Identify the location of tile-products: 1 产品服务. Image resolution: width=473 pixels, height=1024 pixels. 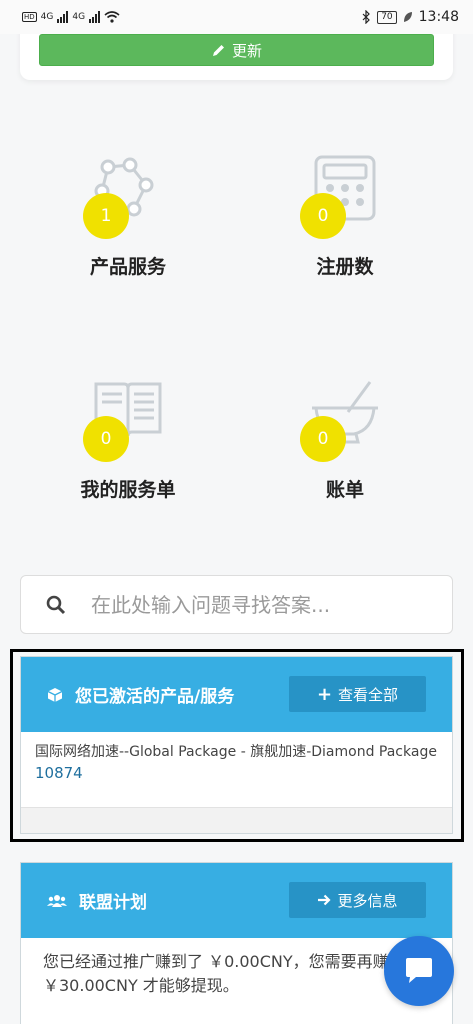
(128, 230).